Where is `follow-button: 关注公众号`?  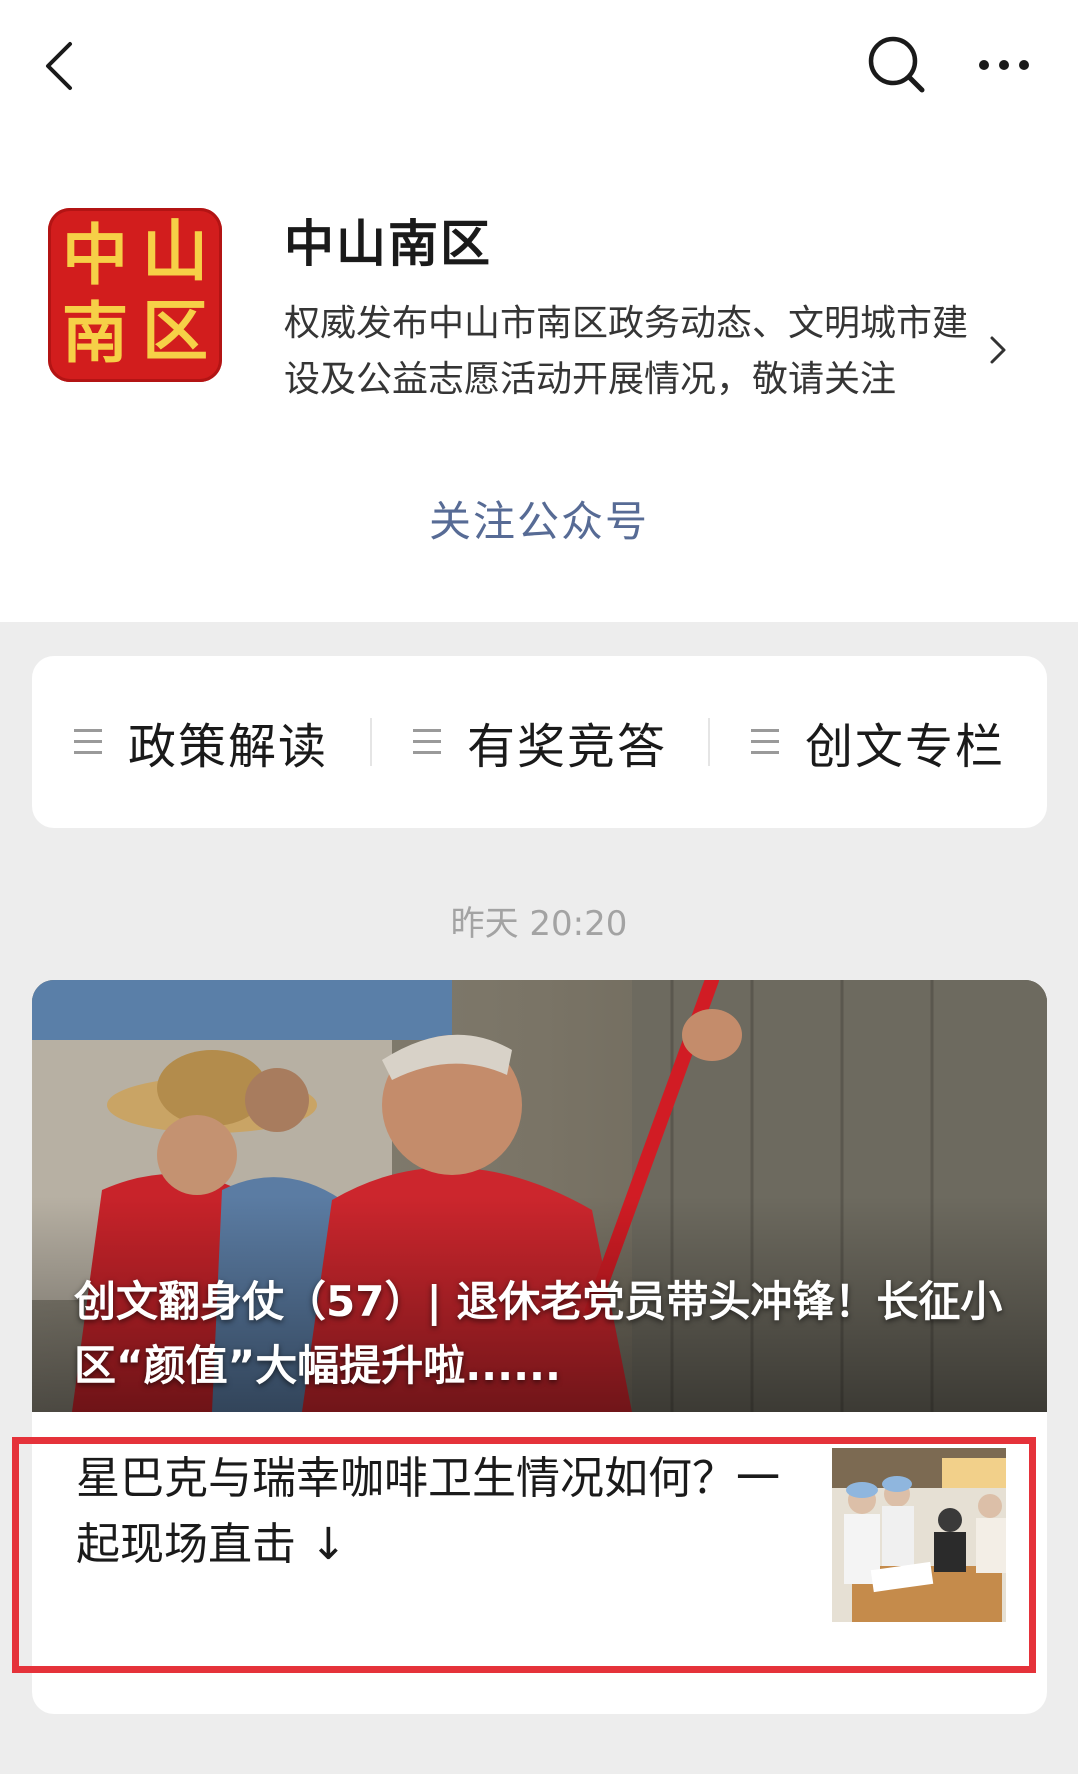 follow-button: 关注公众号 is located at coordinates (539, 518).